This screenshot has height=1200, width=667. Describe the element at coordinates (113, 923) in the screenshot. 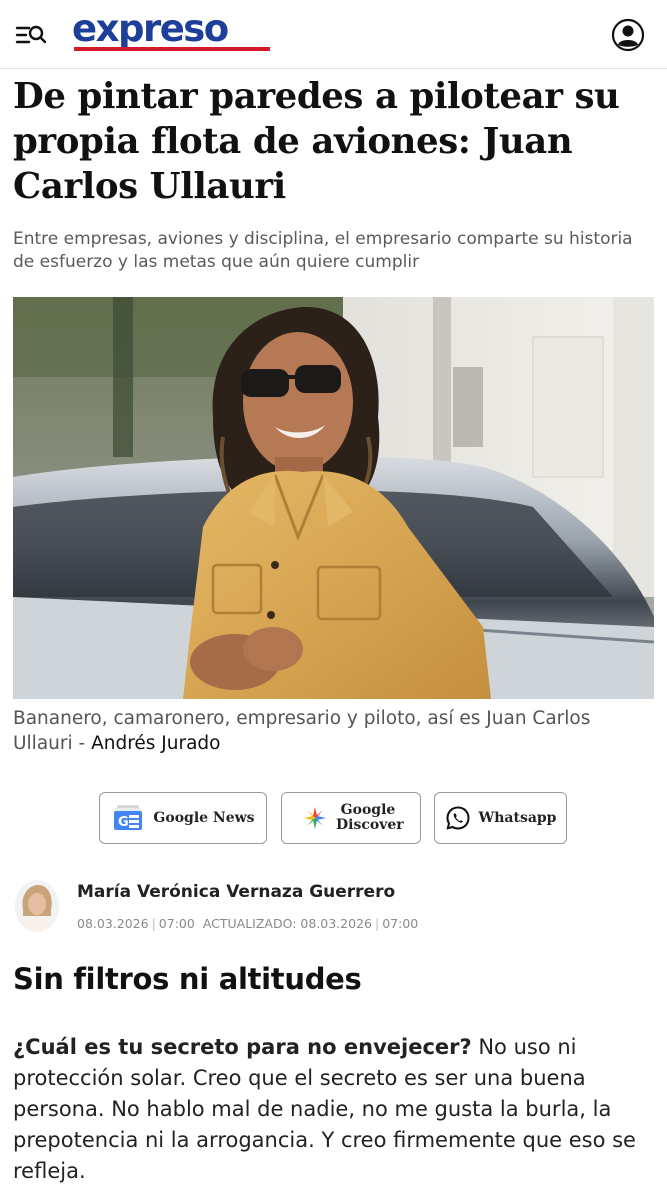

I see `published-date: 08.03.2026` at that location.